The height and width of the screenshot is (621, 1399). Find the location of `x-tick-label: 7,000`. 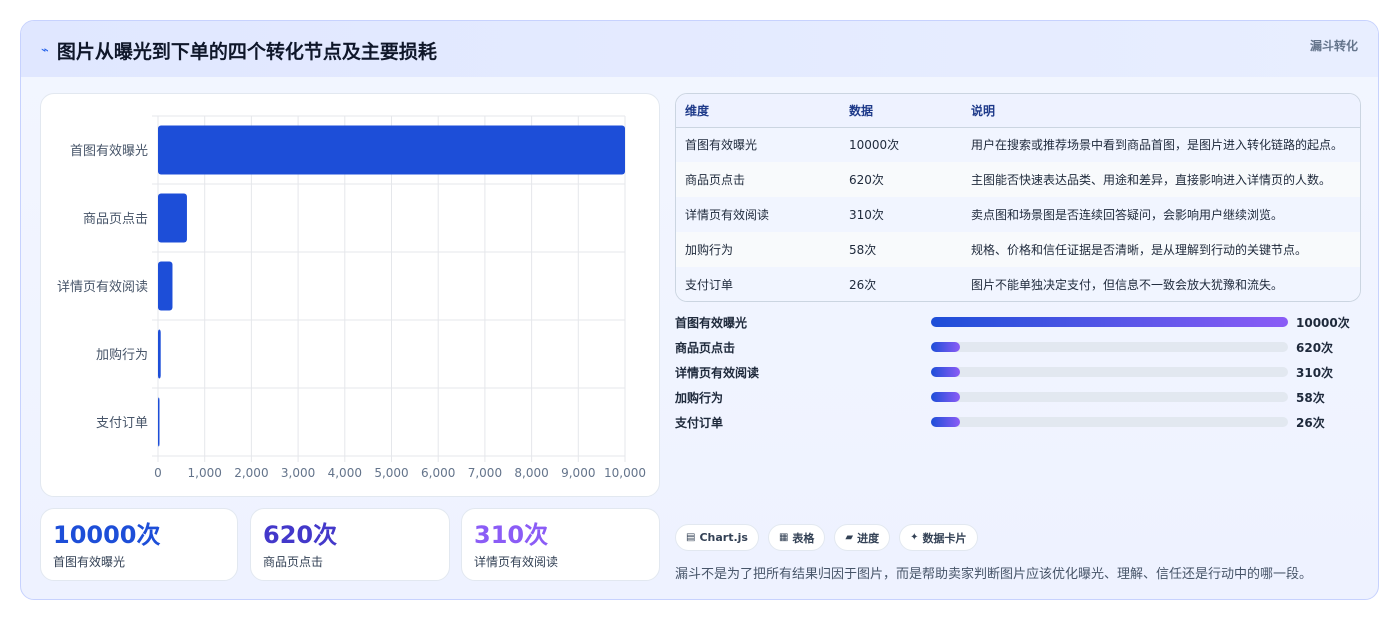

x-tick-label: 7,000 is located at coordinates (485, 473).